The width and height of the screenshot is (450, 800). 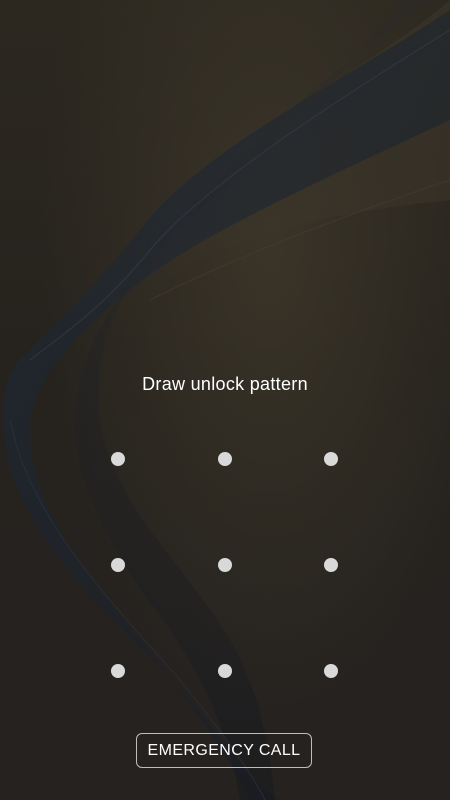 I want to click on emergency-call-button: EMERGENCY CALL, so click(x=224, y=750).